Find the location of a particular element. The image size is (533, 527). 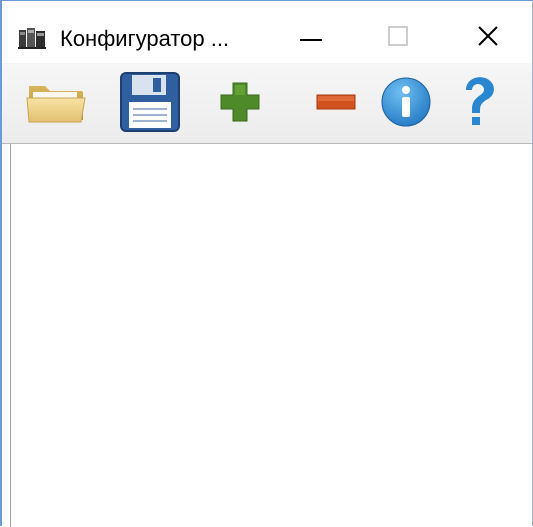

plus-icon is located at coordinates (240, 104).